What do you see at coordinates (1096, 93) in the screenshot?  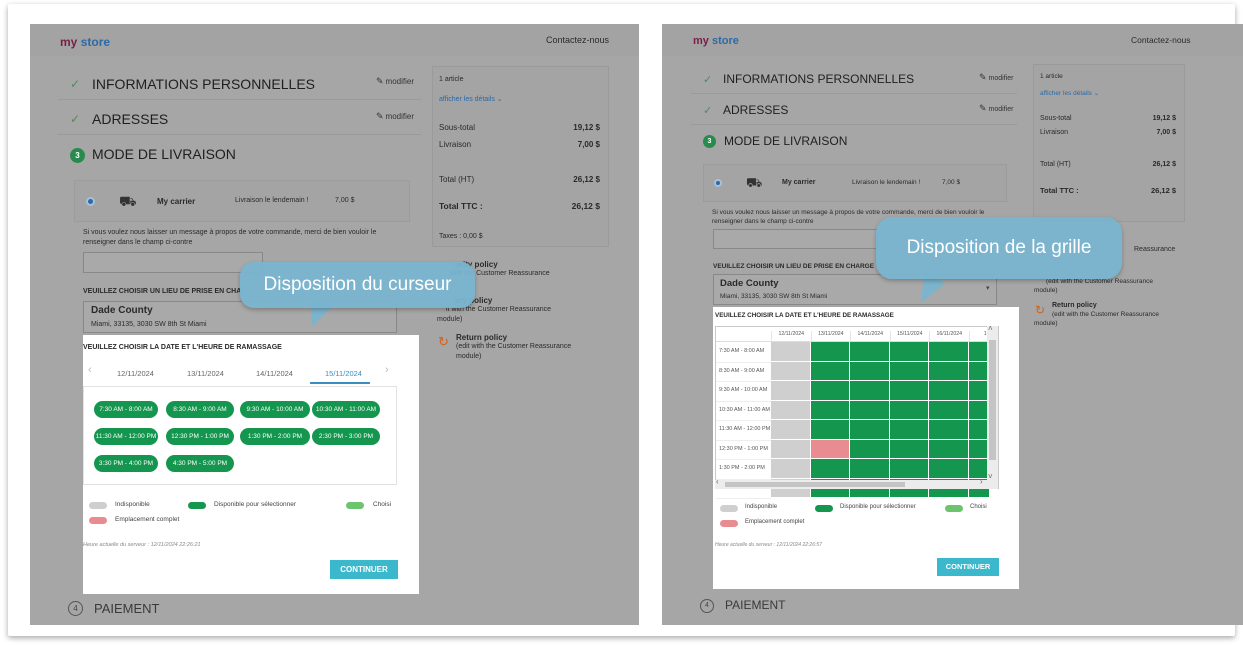 I see `chevron-down-icon: ⌄` at bounding box center [1096, 93].